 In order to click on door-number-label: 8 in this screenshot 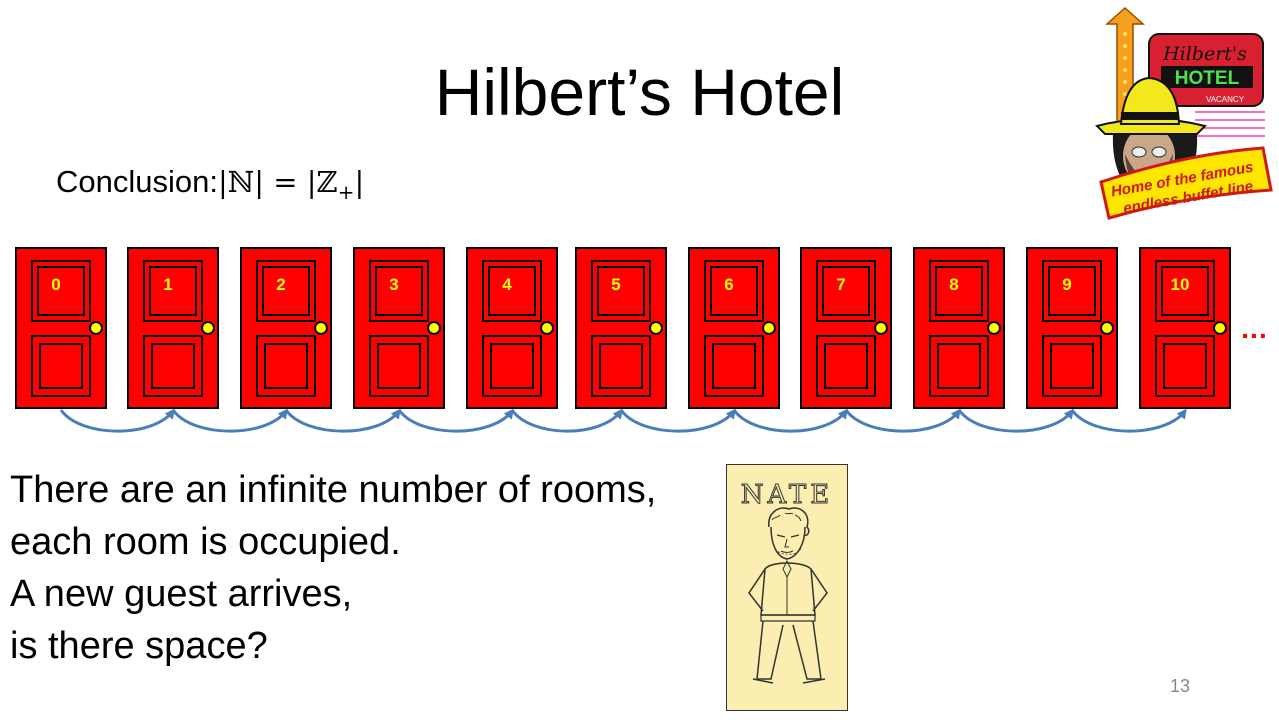, I will do `click(953, 284)`.